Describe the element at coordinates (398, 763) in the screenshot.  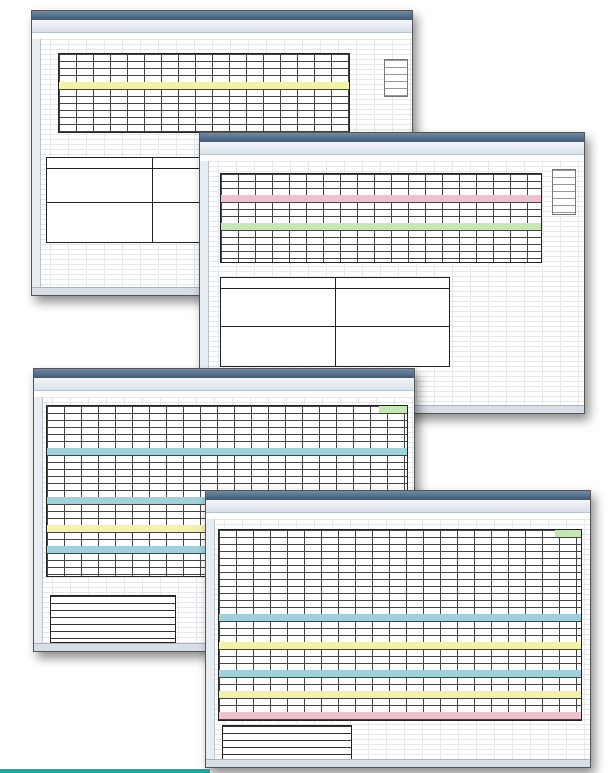
I see `status-bar` at that location.